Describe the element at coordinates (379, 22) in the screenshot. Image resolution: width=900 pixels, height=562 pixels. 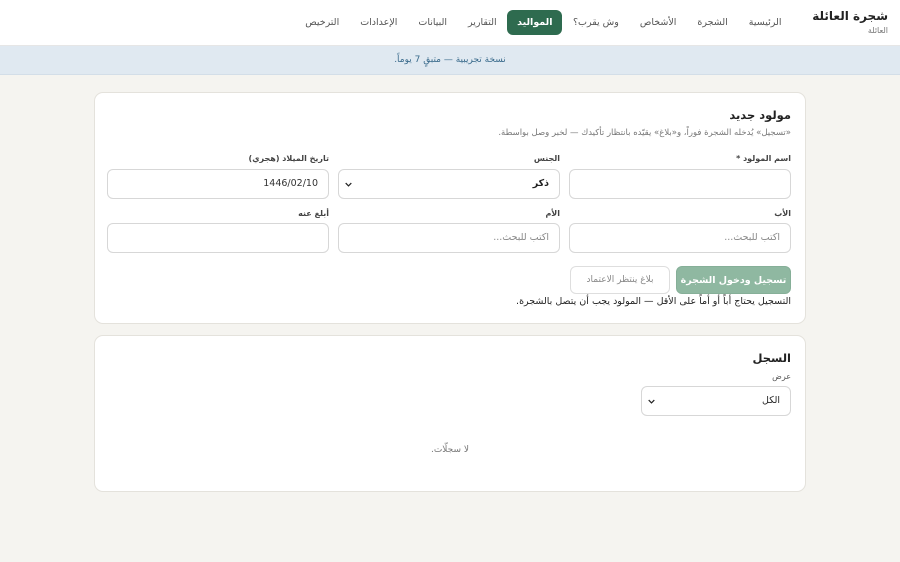
I see `nav-settings: الإعدادات` at that location.